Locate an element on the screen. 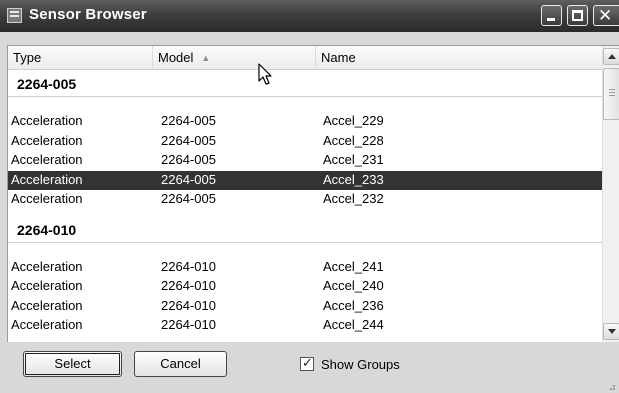  column-header-type: Type is located at coordinates (80, 57).